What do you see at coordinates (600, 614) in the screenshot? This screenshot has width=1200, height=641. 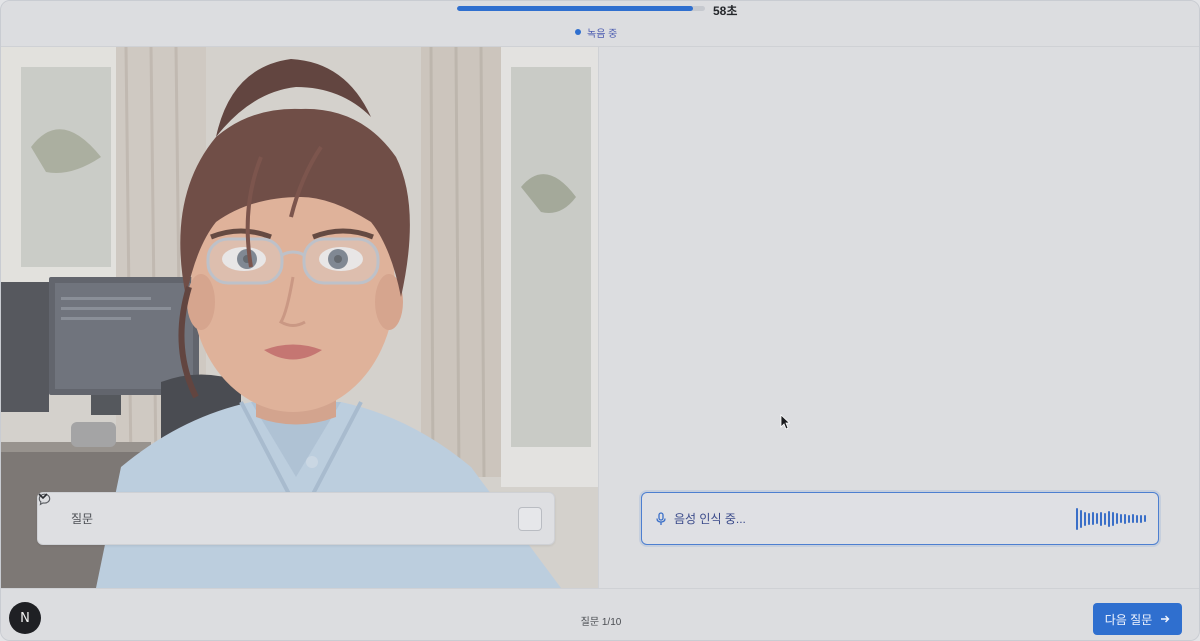 I see `bottom-bar: N 질문 1/10 다음 질문` at bounding box center [600, 614].